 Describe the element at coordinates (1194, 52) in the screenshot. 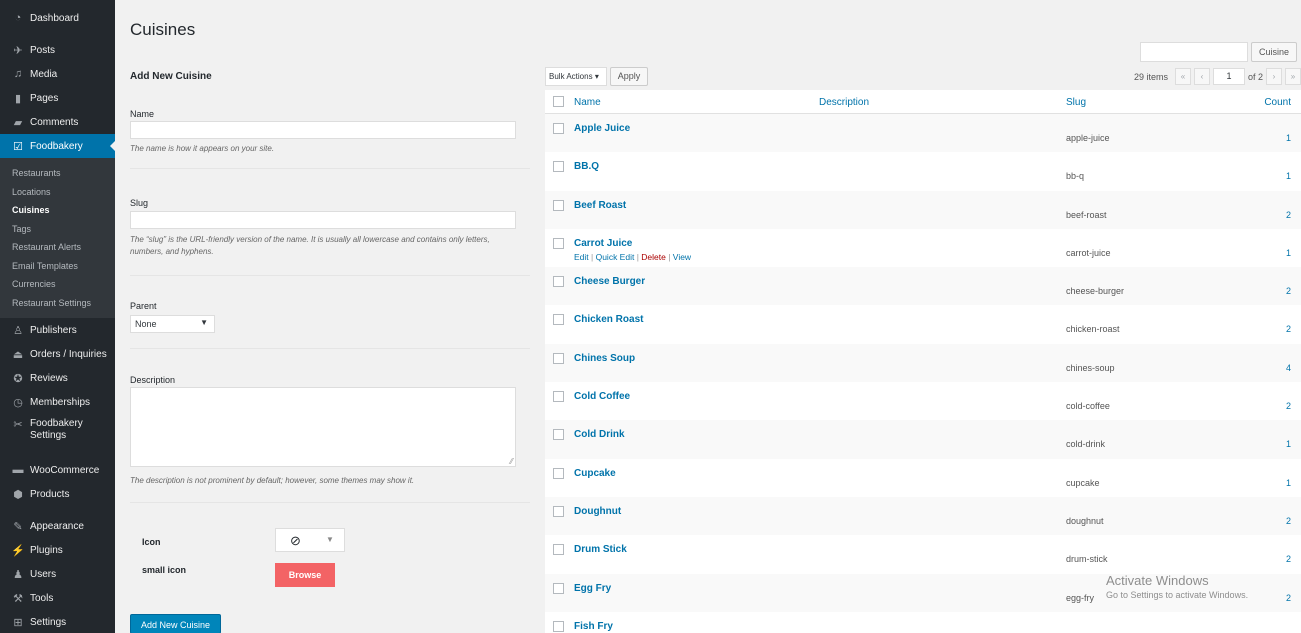

I see `search-input` at that location.